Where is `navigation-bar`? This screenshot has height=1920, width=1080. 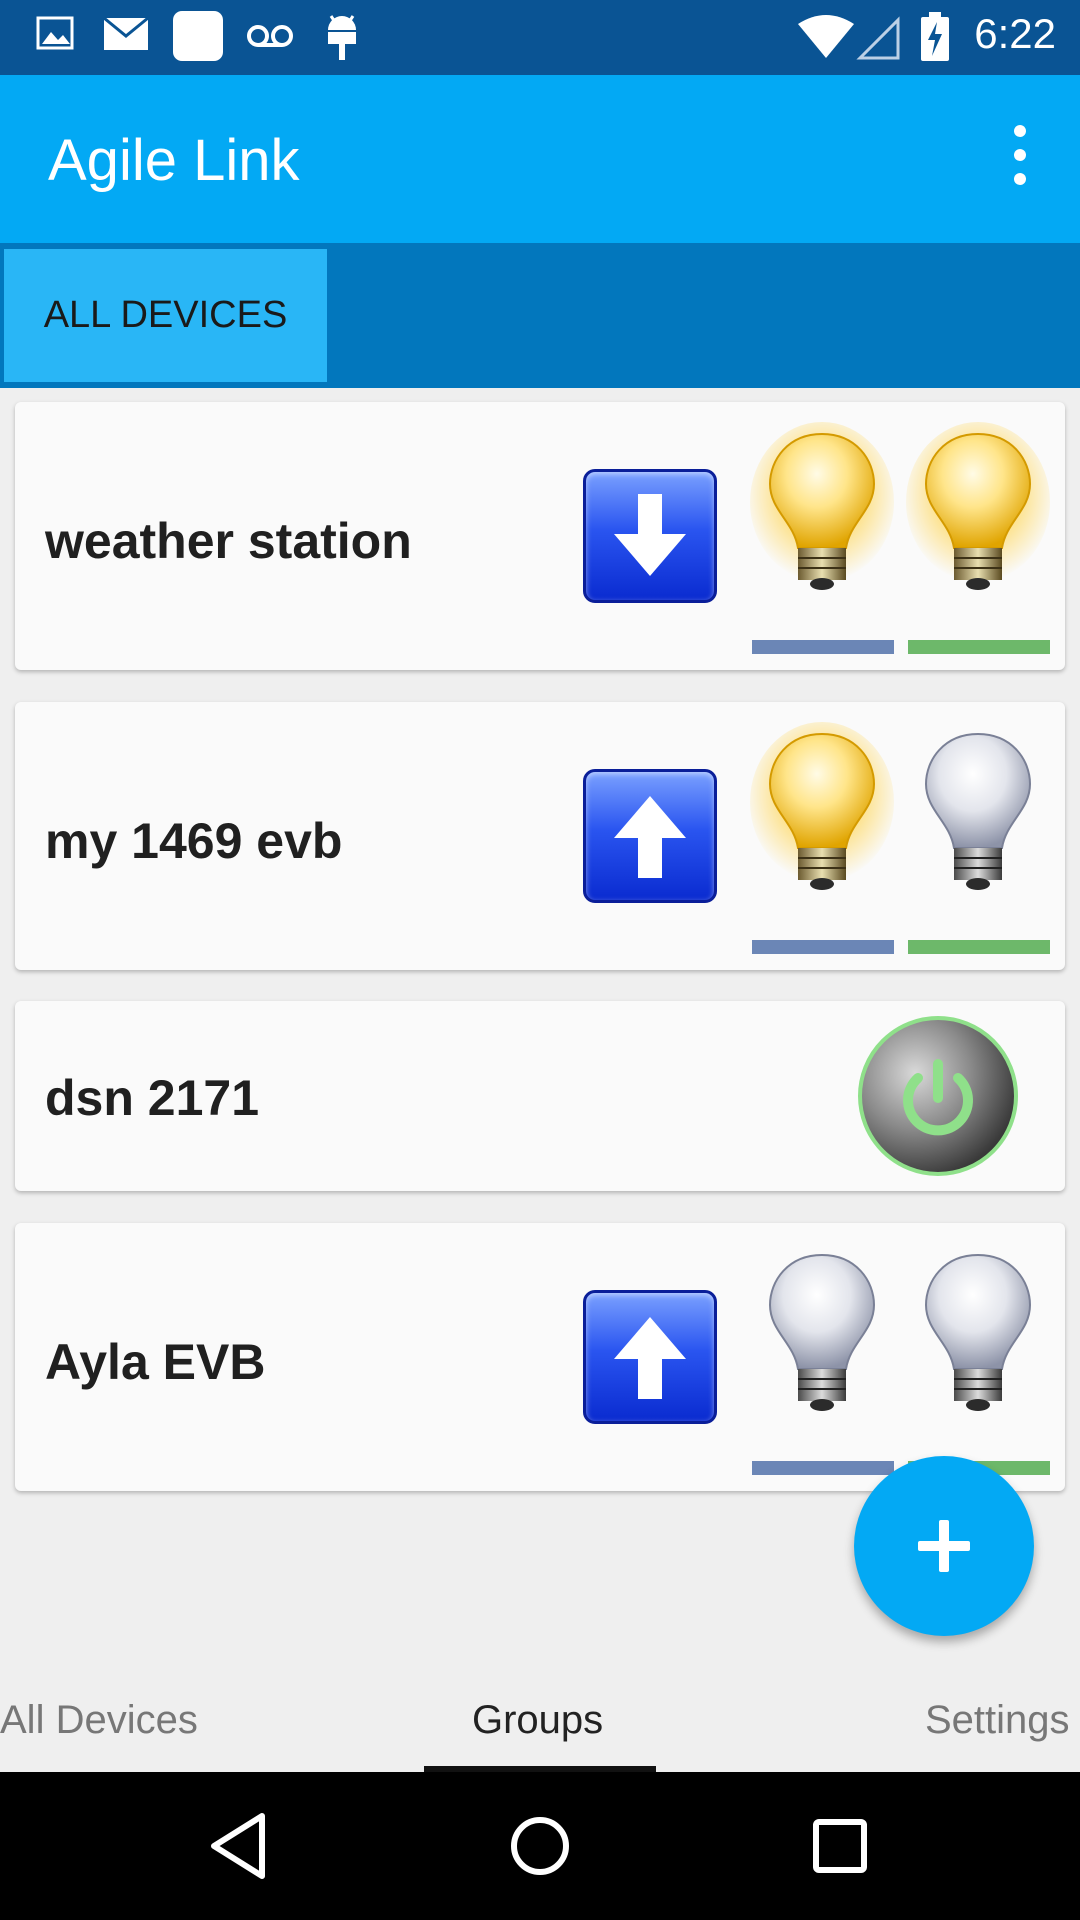 navigation-bar is located at coordinates (540, 1846).